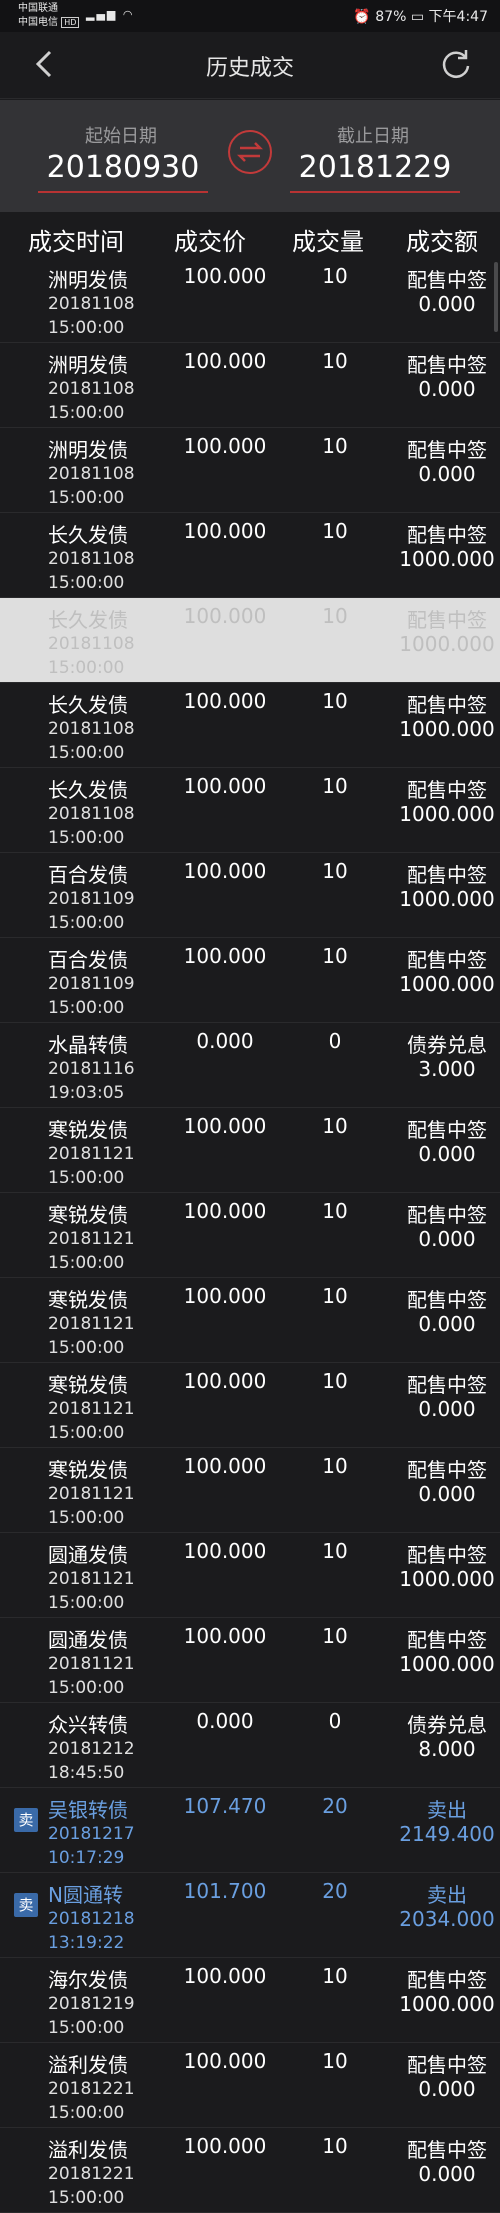  I want to click on trade-amount: 0.000, so click(447, 1239).